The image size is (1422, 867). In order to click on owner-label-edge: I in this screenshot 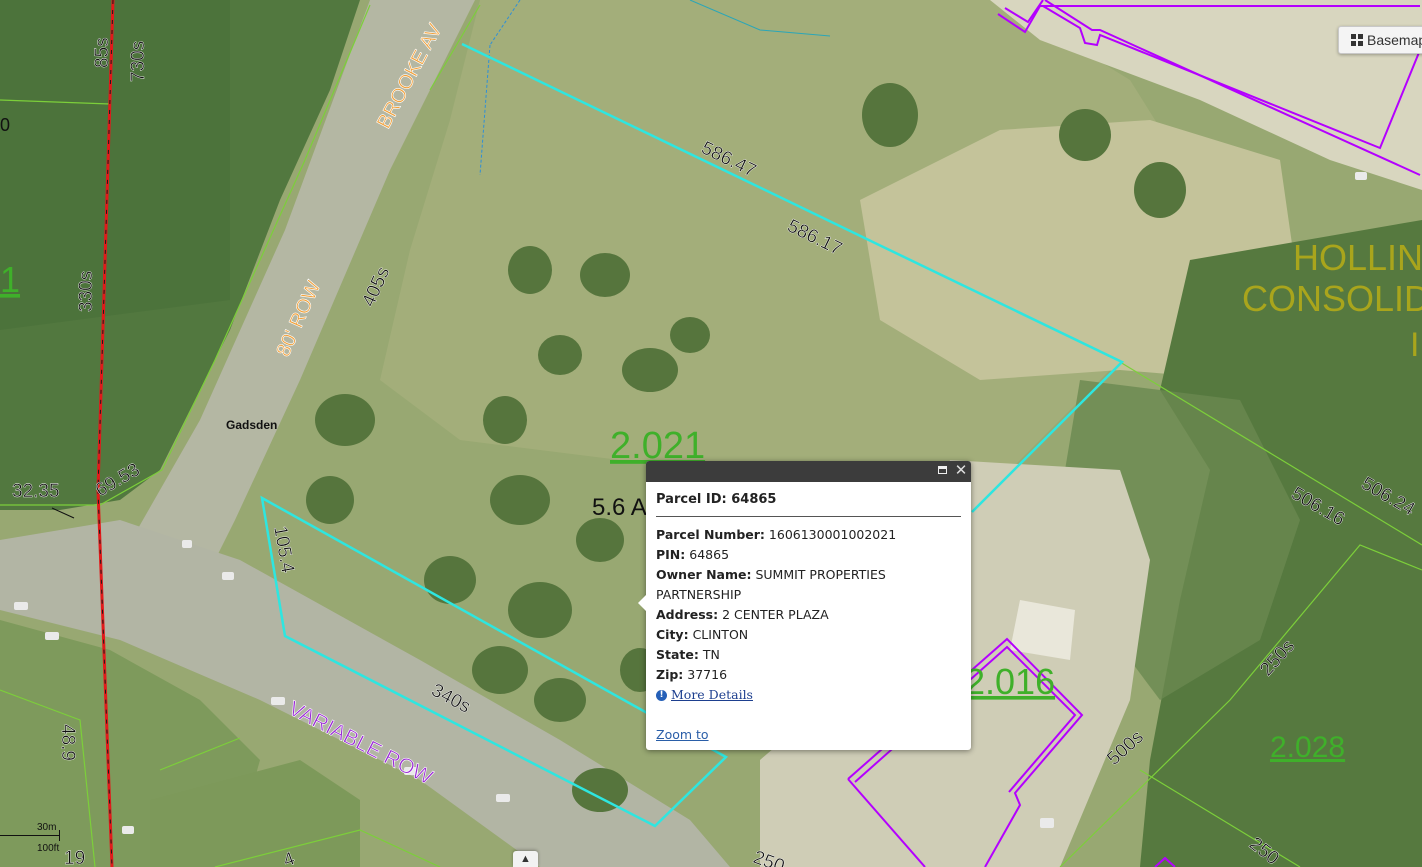, I will do `click(1414, 345)`.